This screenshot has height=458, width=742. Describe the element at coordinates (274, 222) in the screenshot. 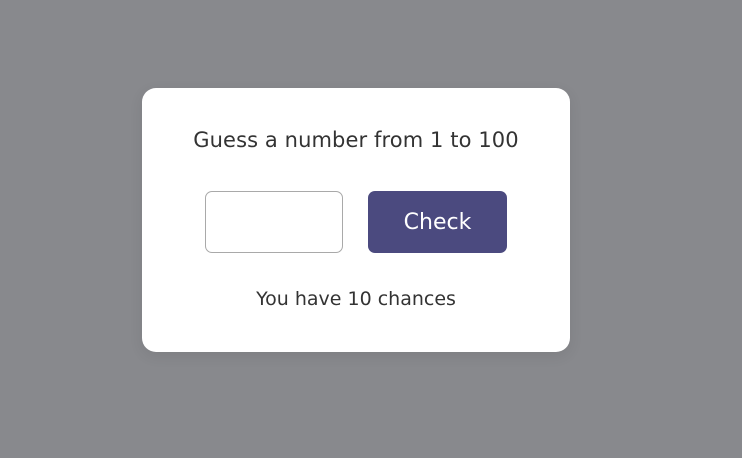

I see `guess-input` at that location.